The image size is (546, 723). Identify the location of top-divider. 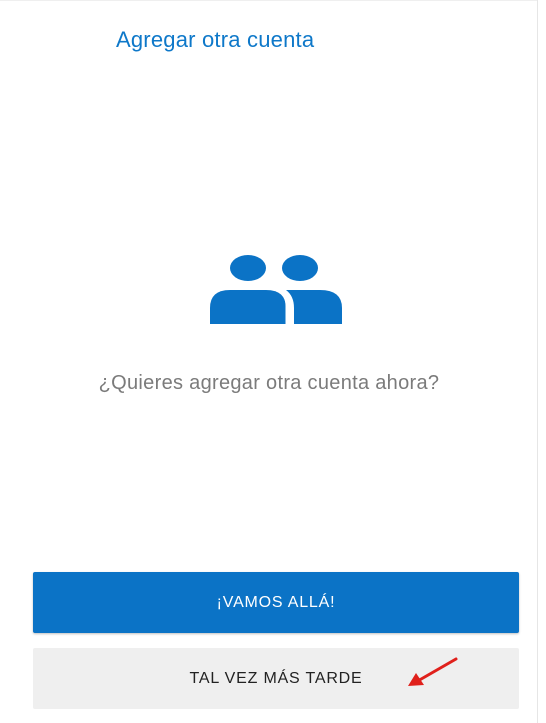
(269, 0).